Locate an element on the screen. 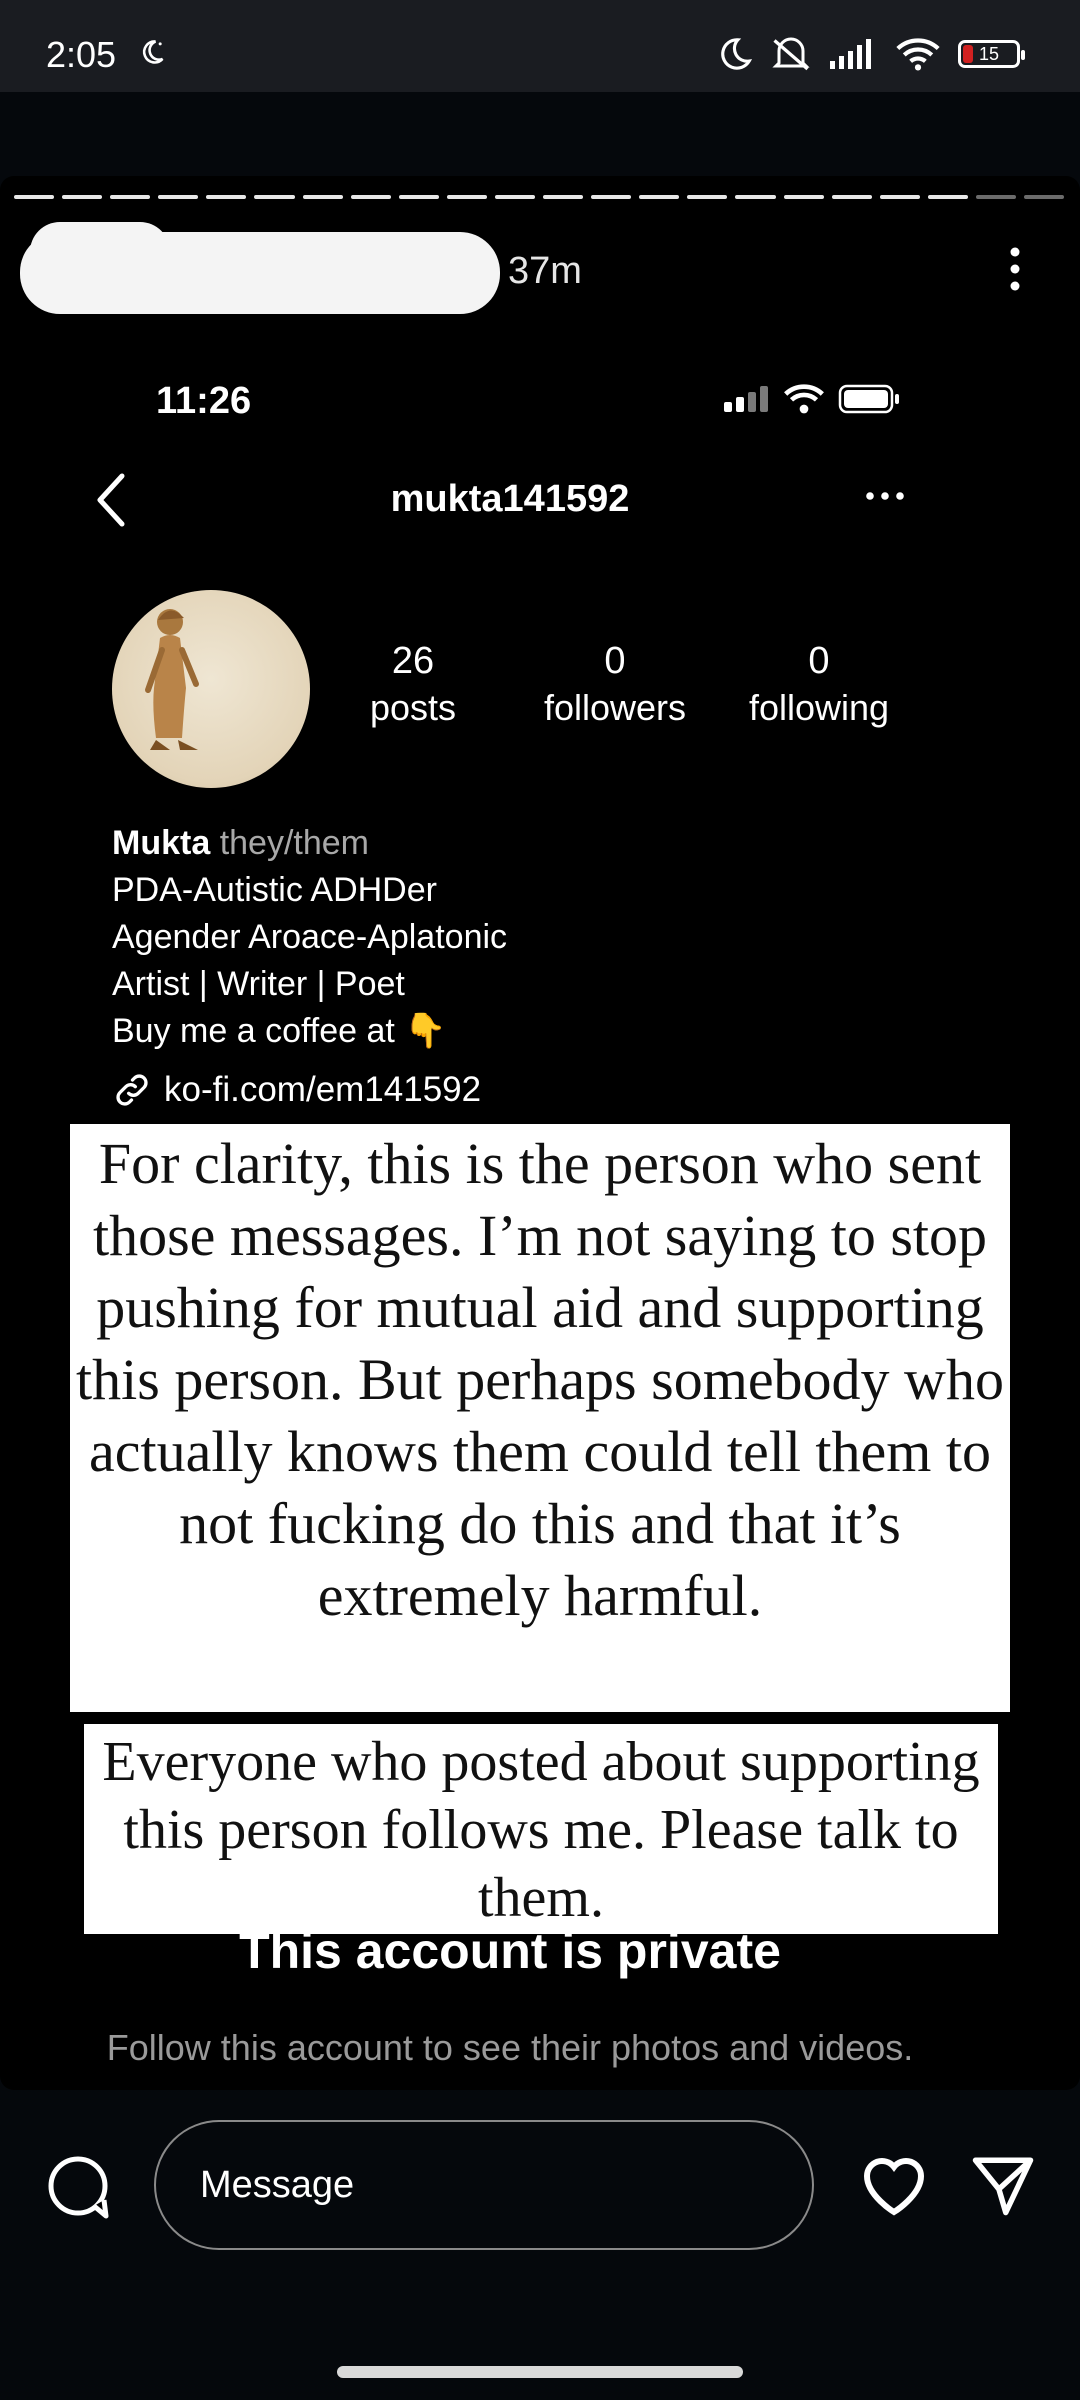 This screenshot has height=2400, width=1080. story-progress-bar is located at coordinates (539, 197).